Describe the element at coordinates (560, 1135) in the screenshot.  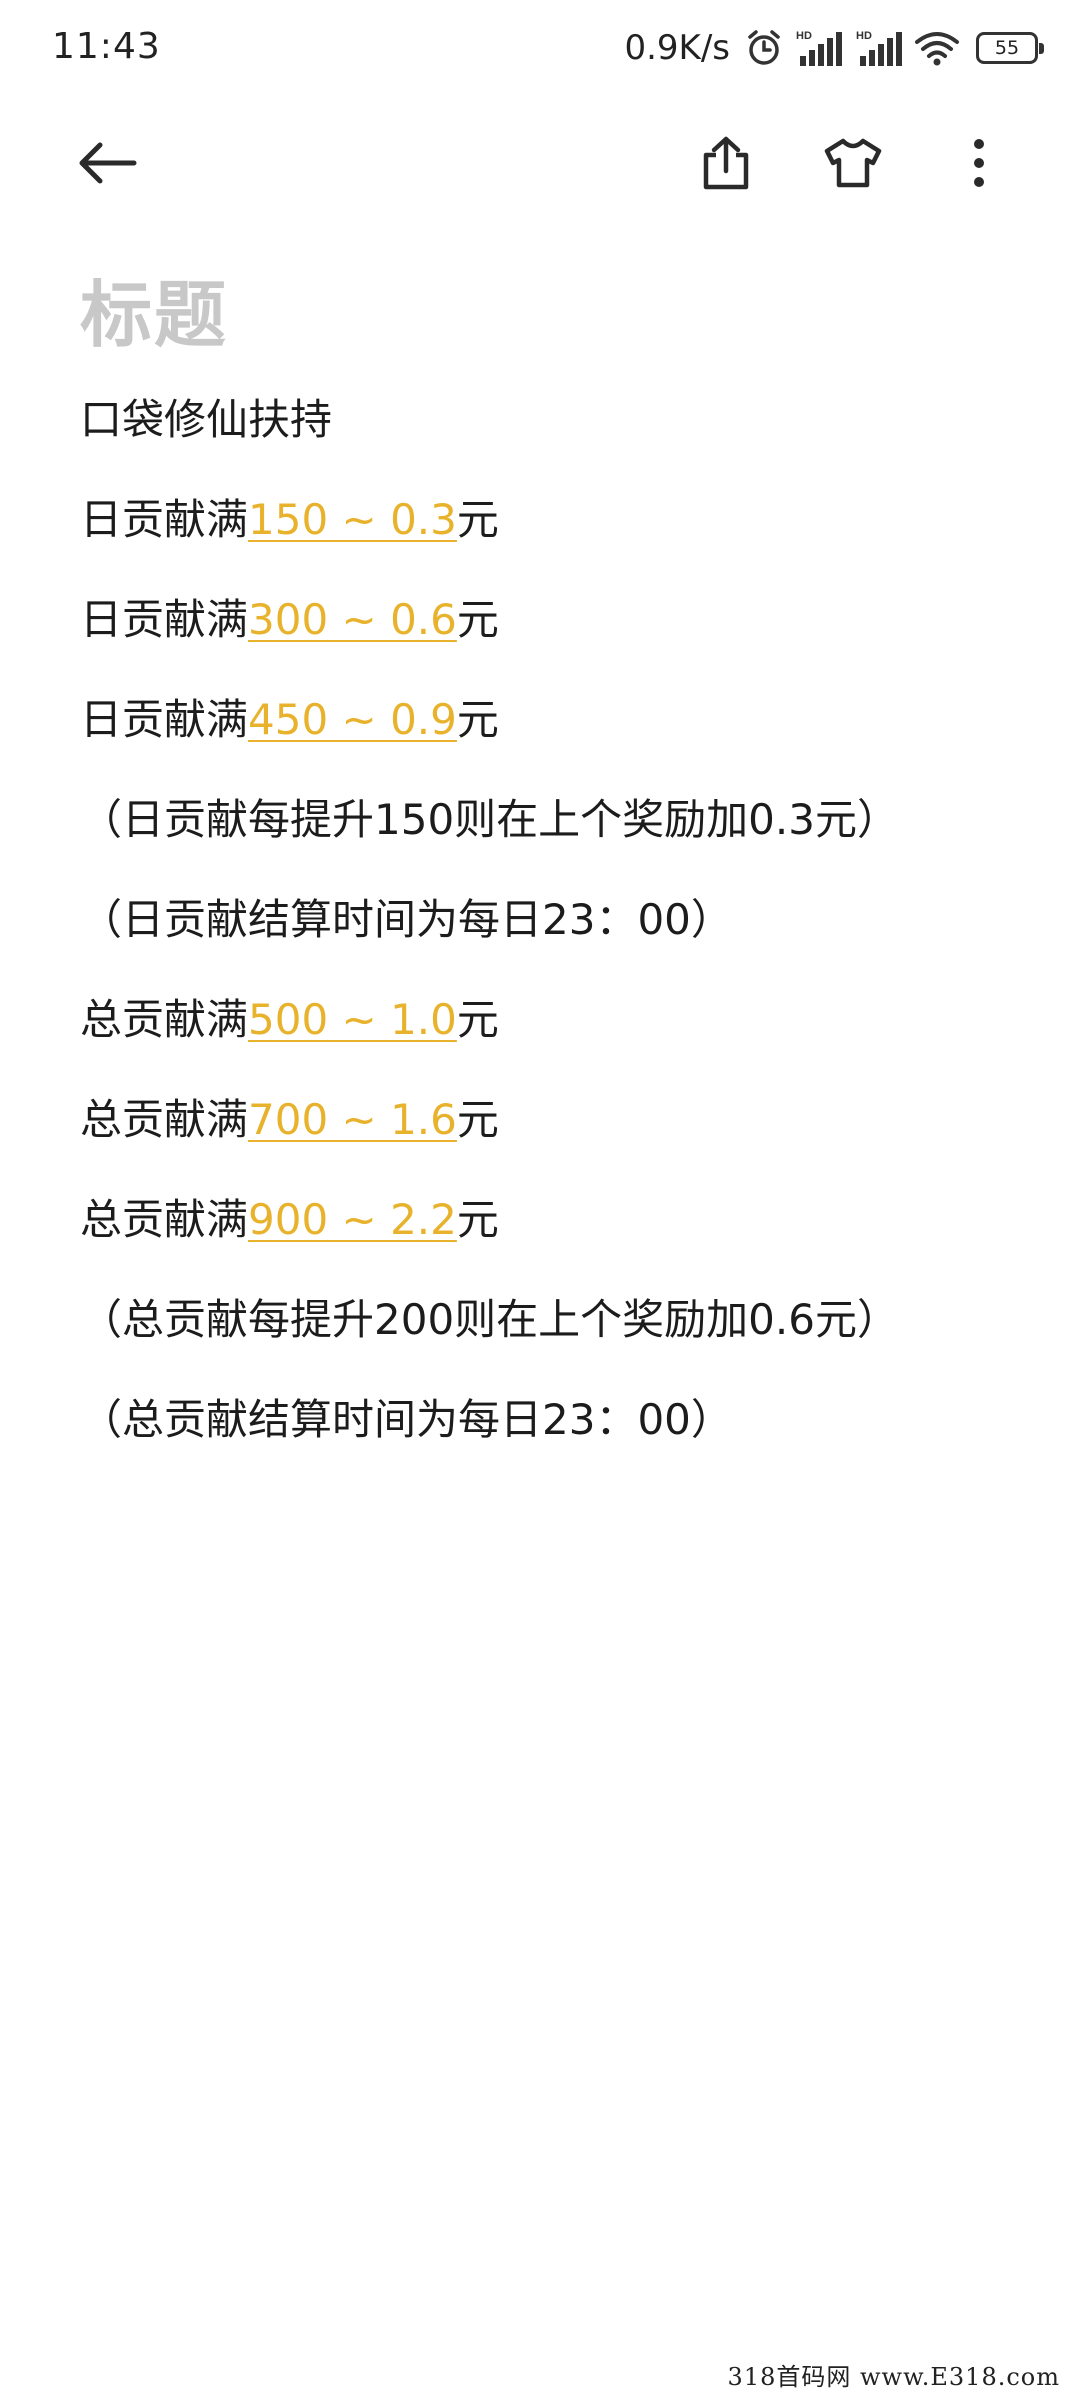
I see `total-reward-line: 总贡献满700 ~ 1.6元` at that location.